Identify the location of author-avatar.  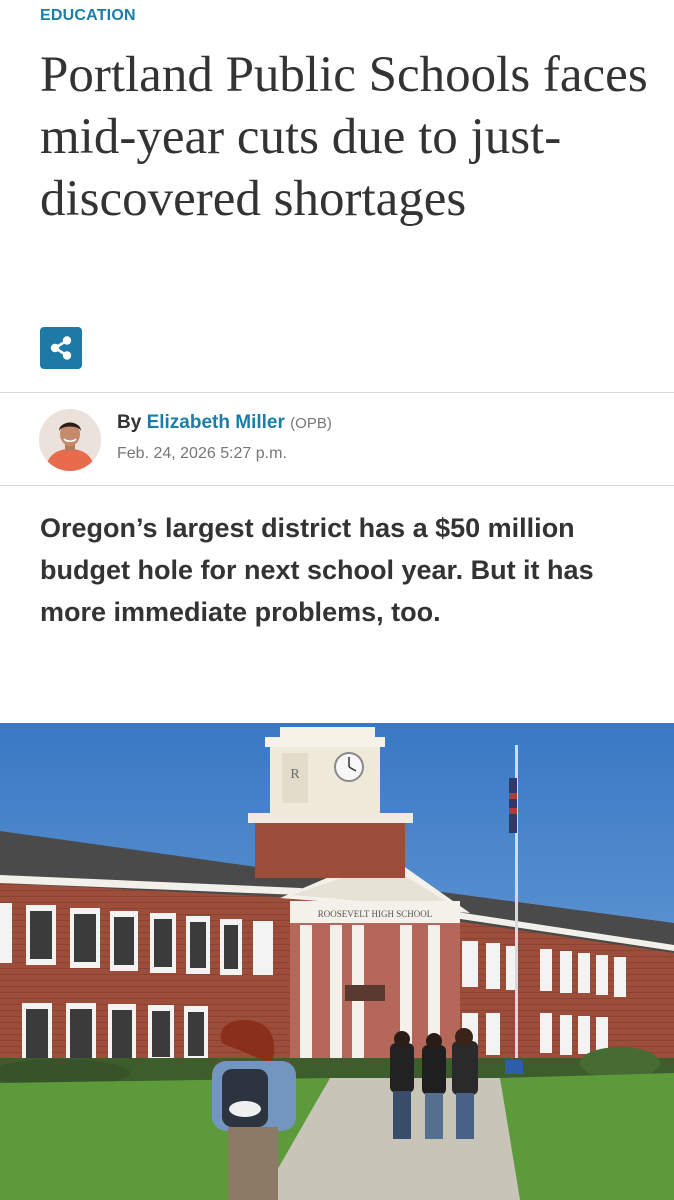
(70, 440).